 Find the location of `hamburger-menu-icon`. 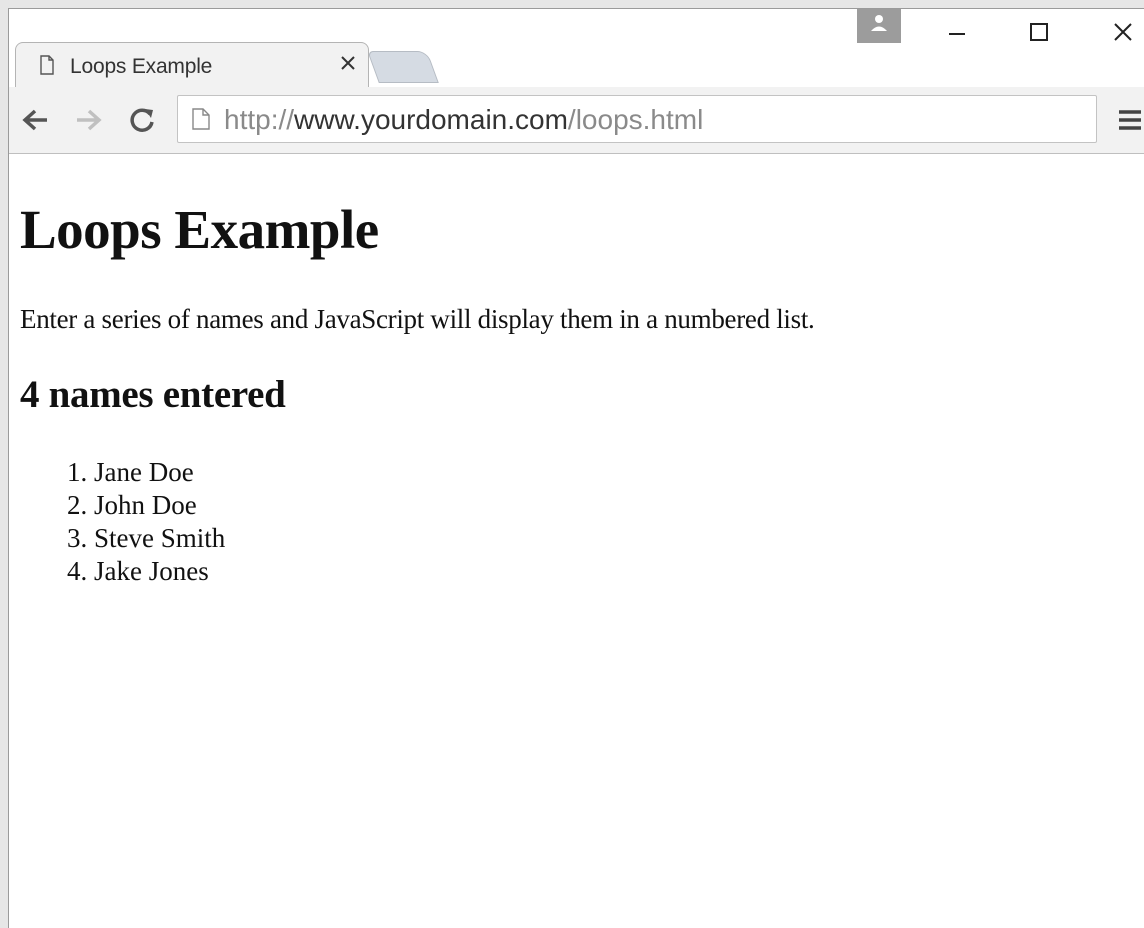

hamburger-menu-icon is located at coordinates (1129, 120).